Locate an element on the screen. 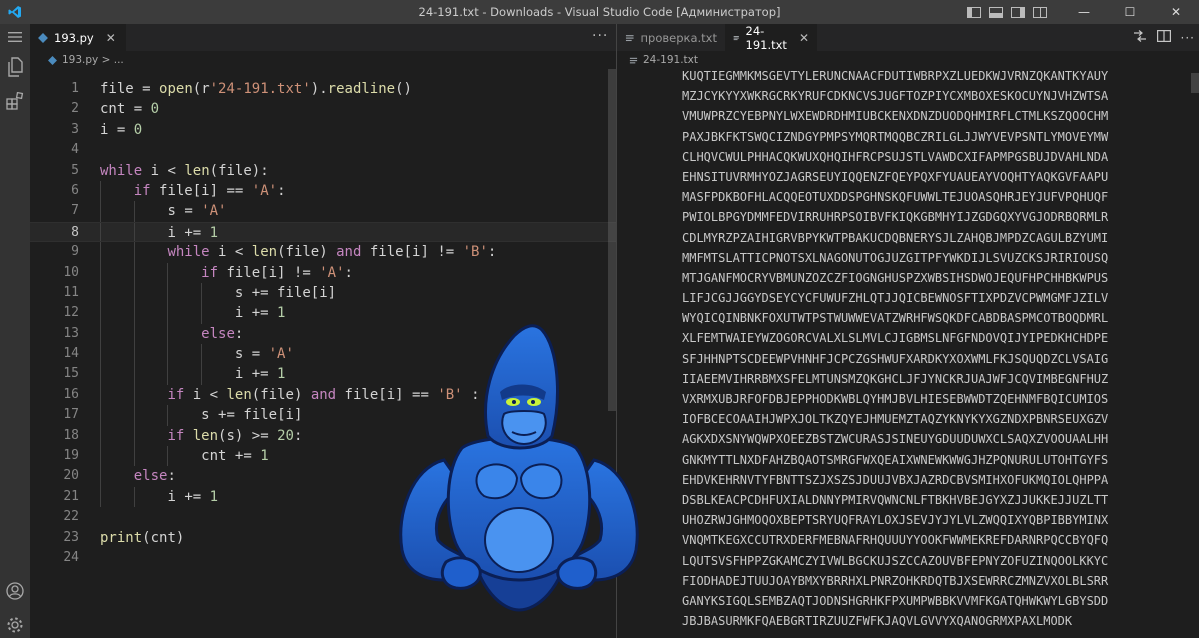 This screenshot has width=1199, height=638. line-number: 16 is located at coordinates (71, 394).